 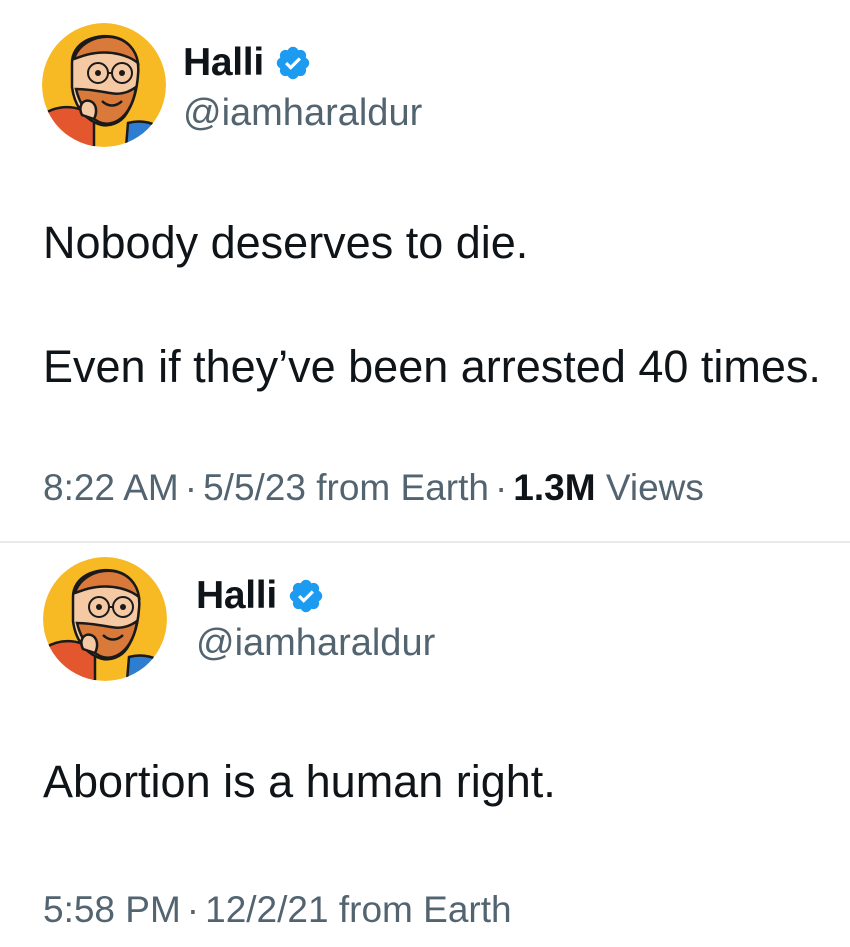 I want to click on tweet-date: 5/5/23, so click(x=254, y=487).